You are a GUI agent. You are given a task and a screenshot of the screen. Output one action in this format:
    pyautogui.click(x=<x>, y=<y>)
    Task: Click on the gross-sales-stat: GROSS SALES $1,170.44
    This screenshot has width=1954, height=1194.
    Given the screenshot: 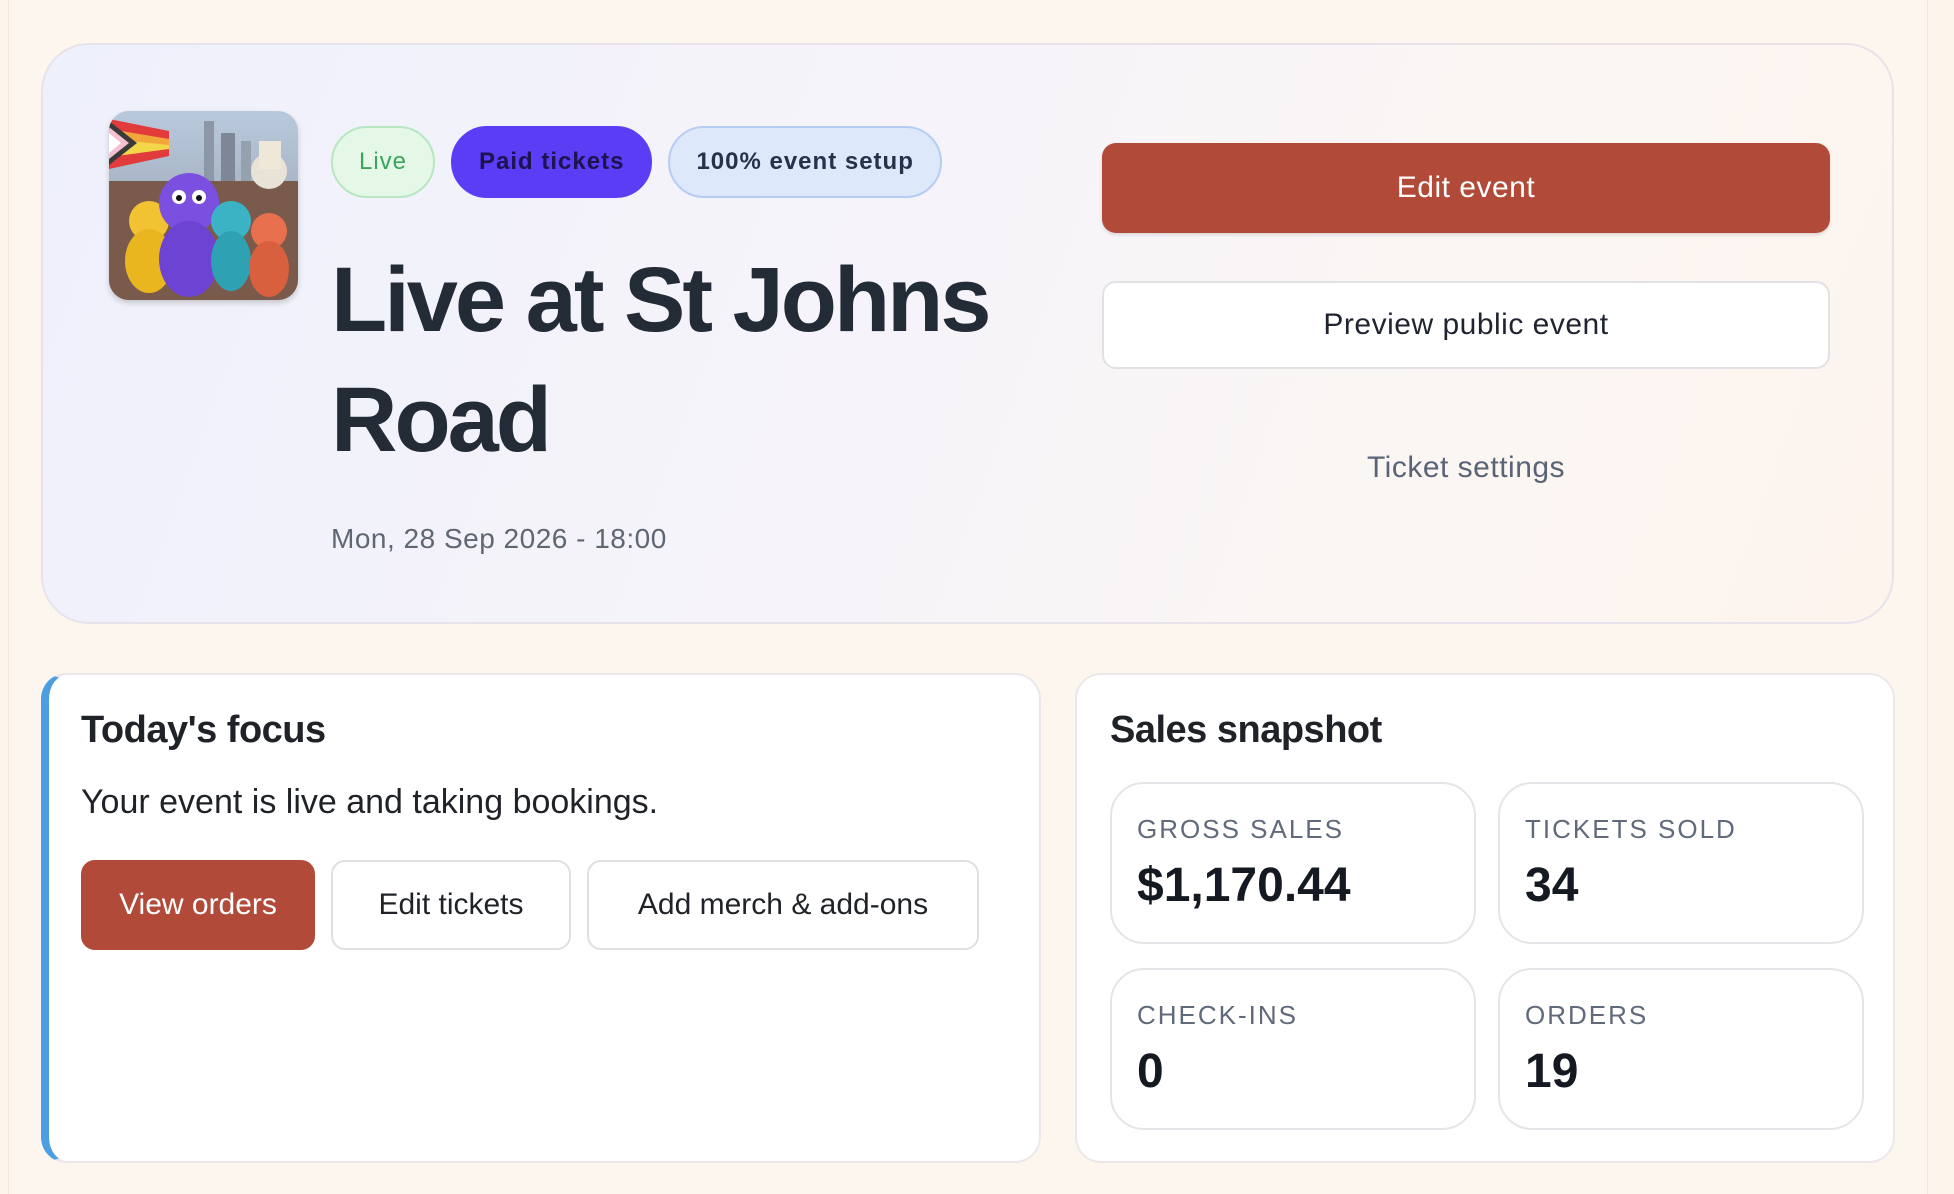 What is the action you would take?
    pyautogui.click(x=1293, y=863)
    